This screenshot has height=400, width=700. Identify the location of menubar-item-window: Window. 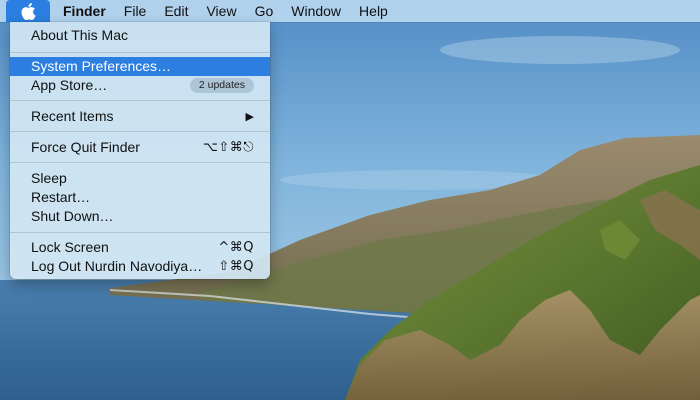
(316, 11).